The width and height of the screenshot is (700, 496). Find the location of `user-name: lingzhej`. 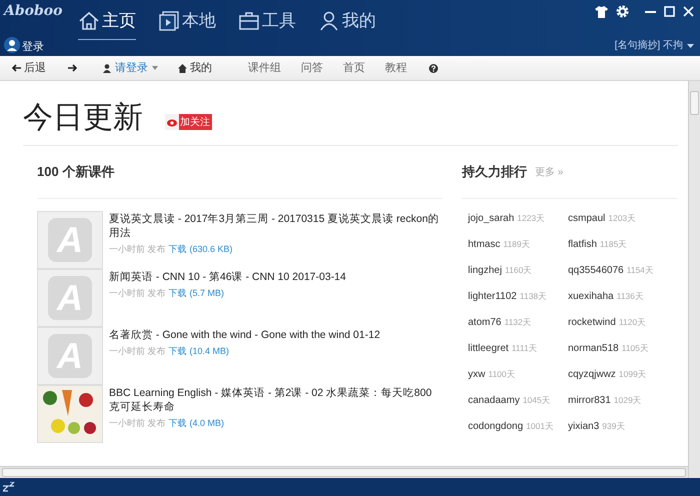

user-name: lingzhej is located at coordinates (485, 270).